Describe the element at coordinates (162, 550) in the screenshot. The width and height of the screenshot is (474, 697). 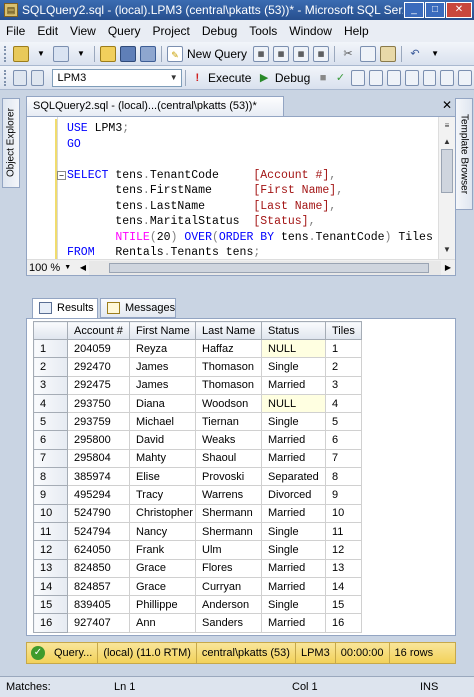
I see `table-cell: Frank` at that location.